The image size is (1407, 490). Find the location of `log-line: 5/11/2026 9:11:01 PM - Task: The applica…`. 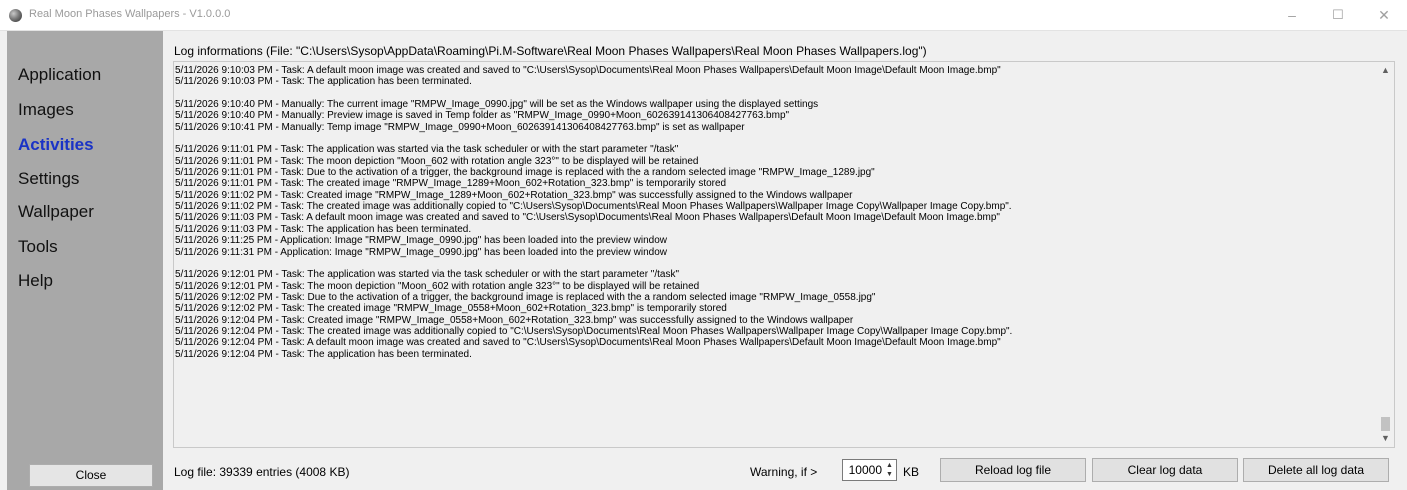

log-line: 5/11/2026 9:11:01 PM - Task: The applica… is located at coordinates (427, 150).